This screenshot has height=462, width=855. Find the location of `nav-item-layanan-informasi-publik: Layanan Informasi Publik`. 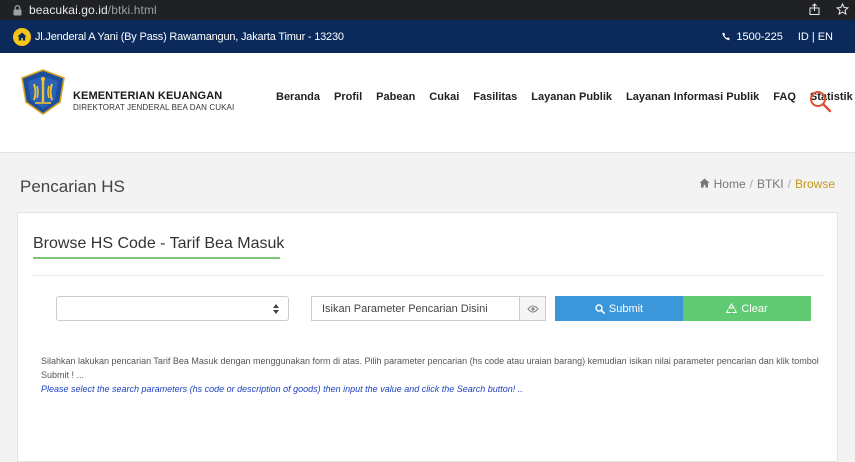

nav-item-layanan-informasi-publik: Layanan Informasi Publik is located at coordinates (692, 97).